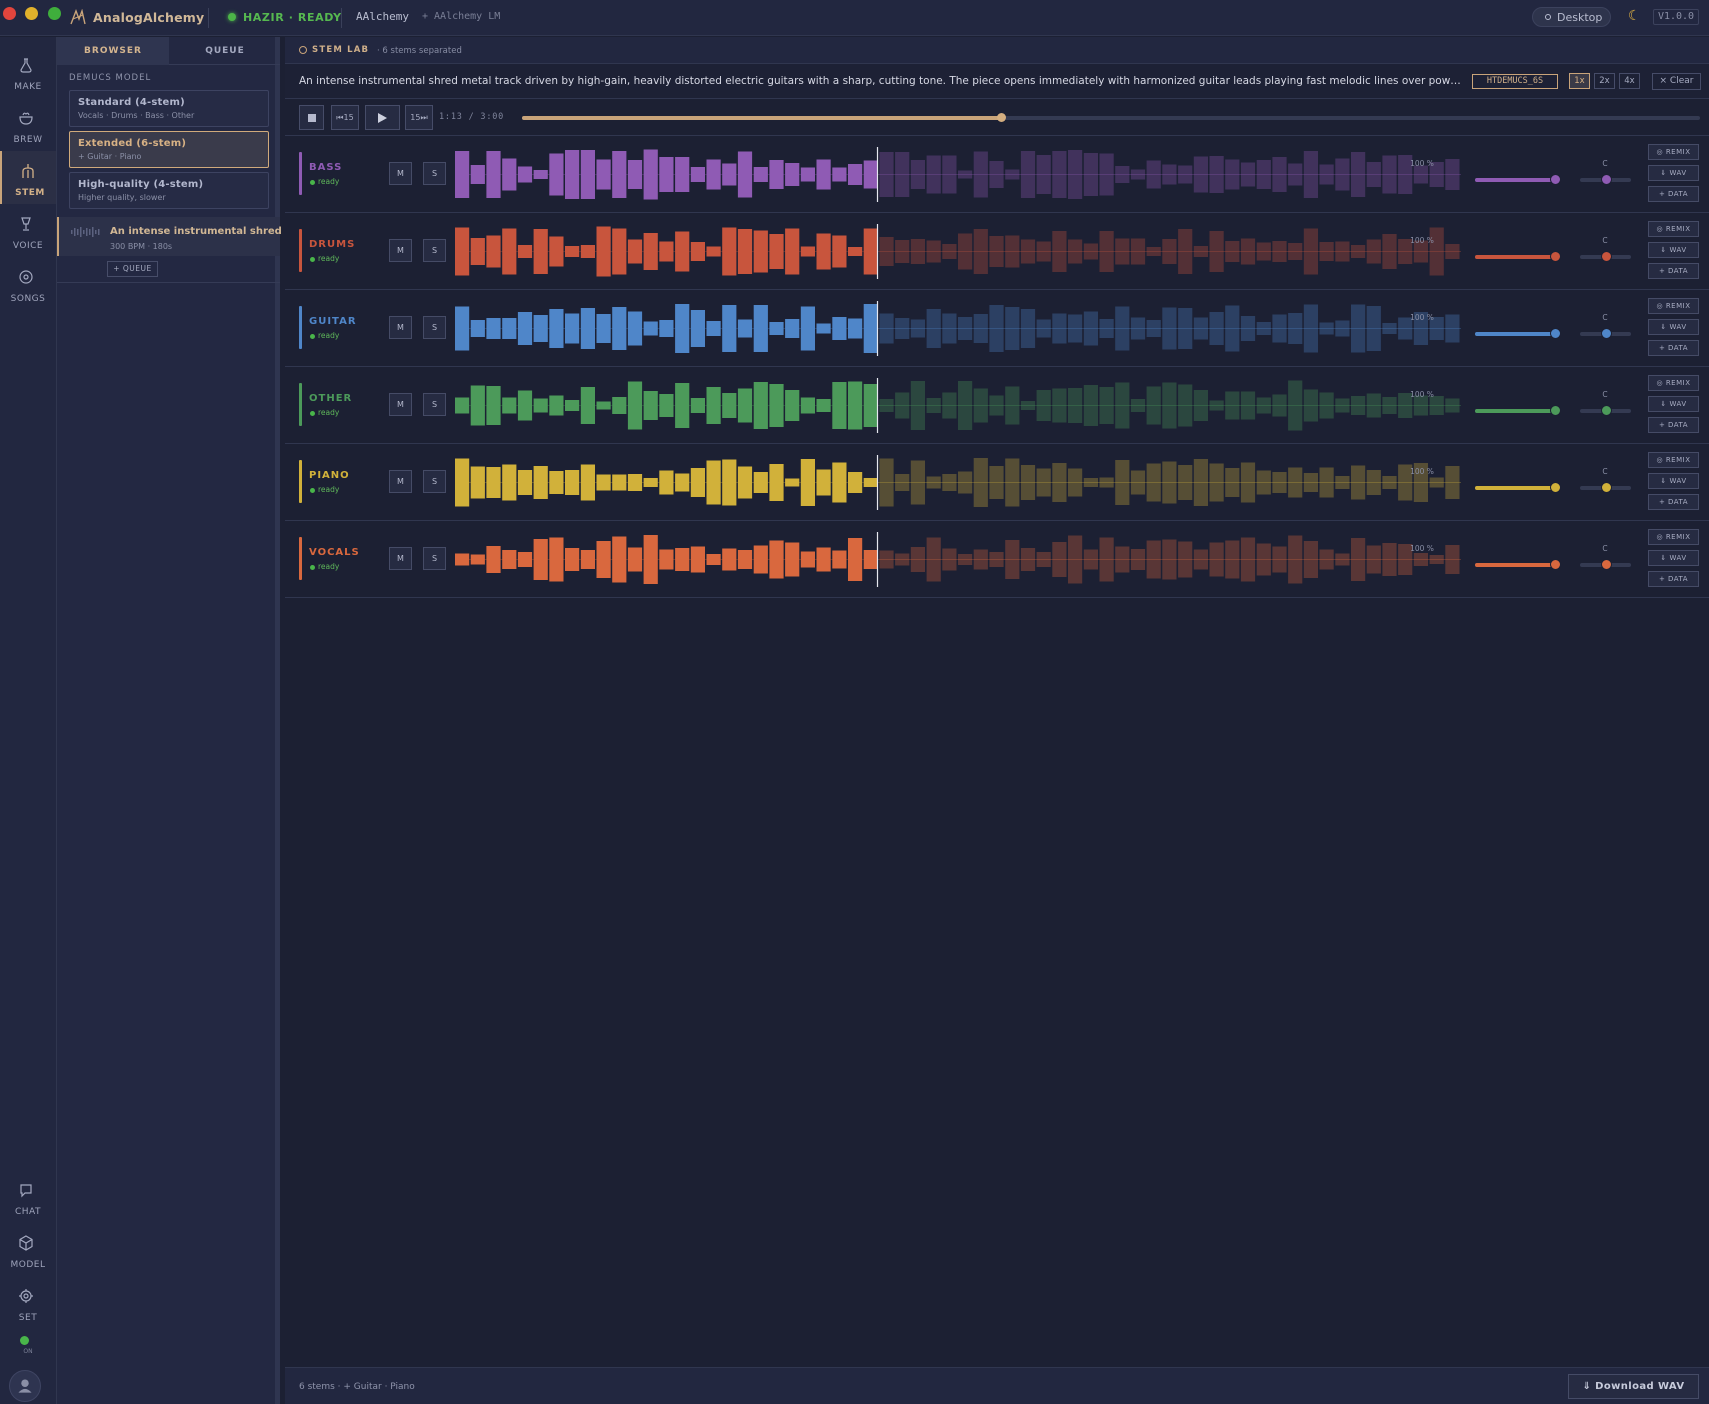 The image size is (1709, 1404). Describe the element at coordinates (28, 177) in the screenshot. I see `nav-stem: STEM` at that location.